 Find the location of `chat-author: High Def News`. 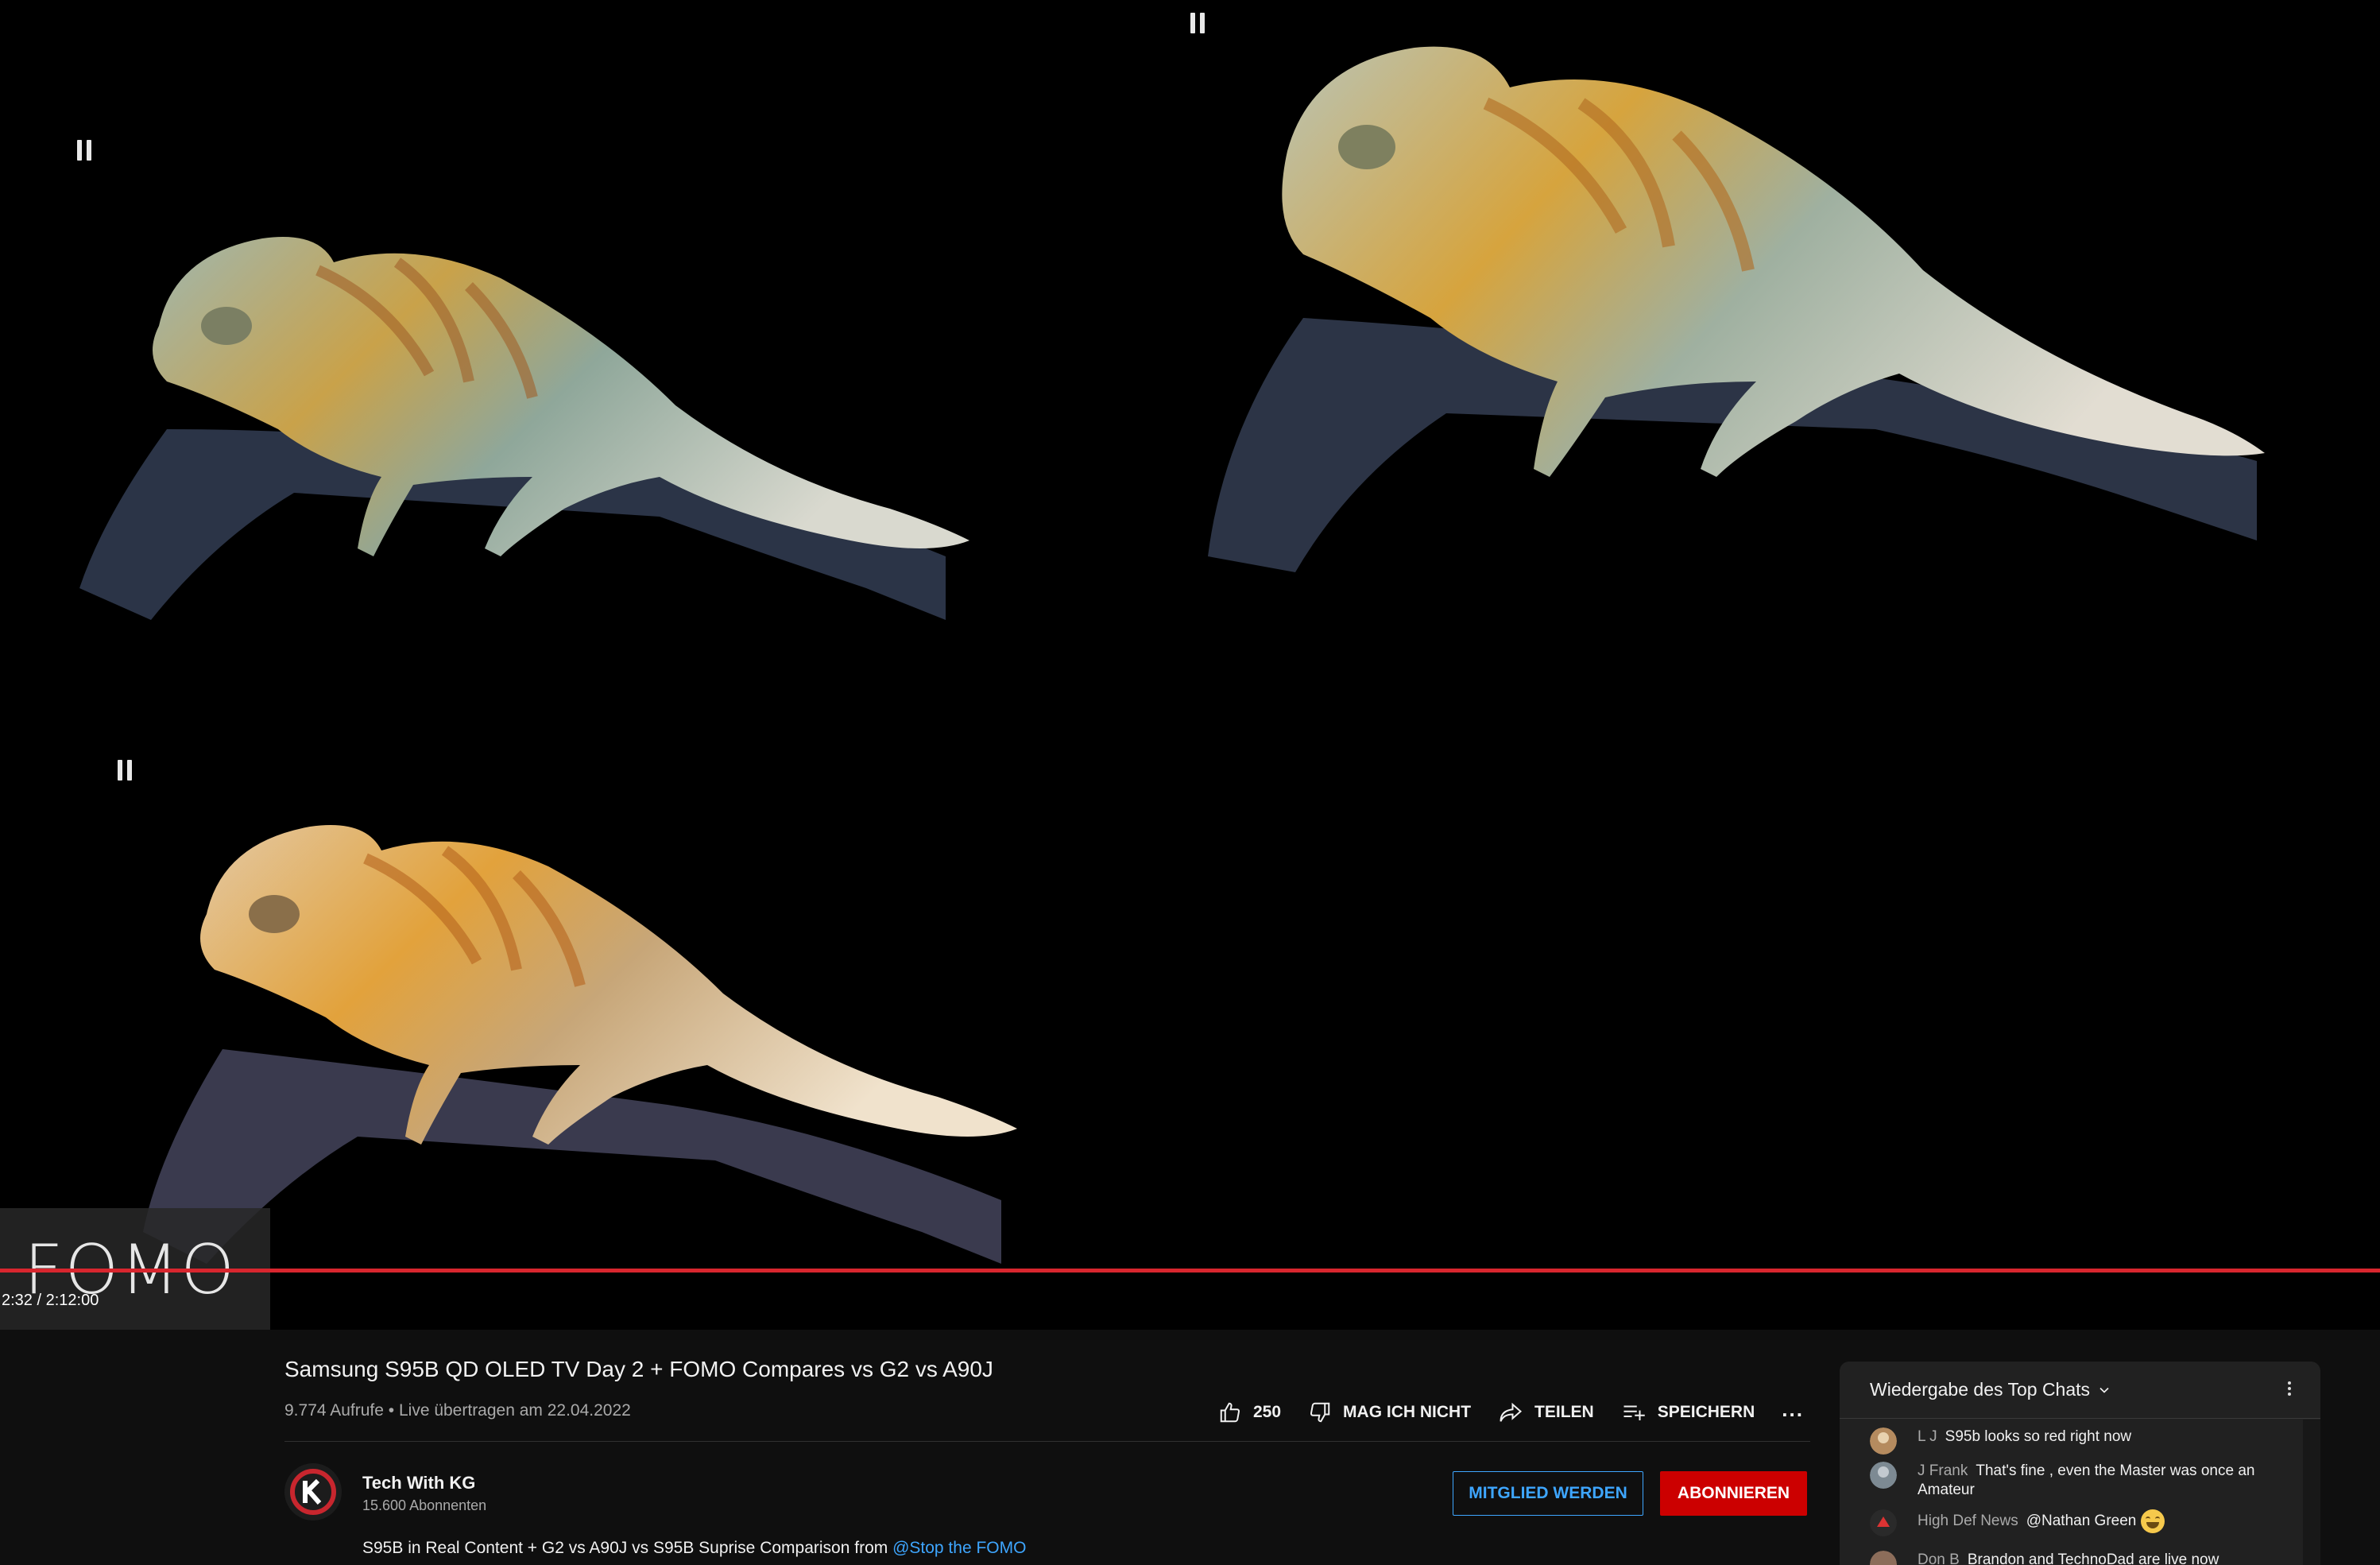

chat-author: High Def News is located at coordinates (1968, 1521).